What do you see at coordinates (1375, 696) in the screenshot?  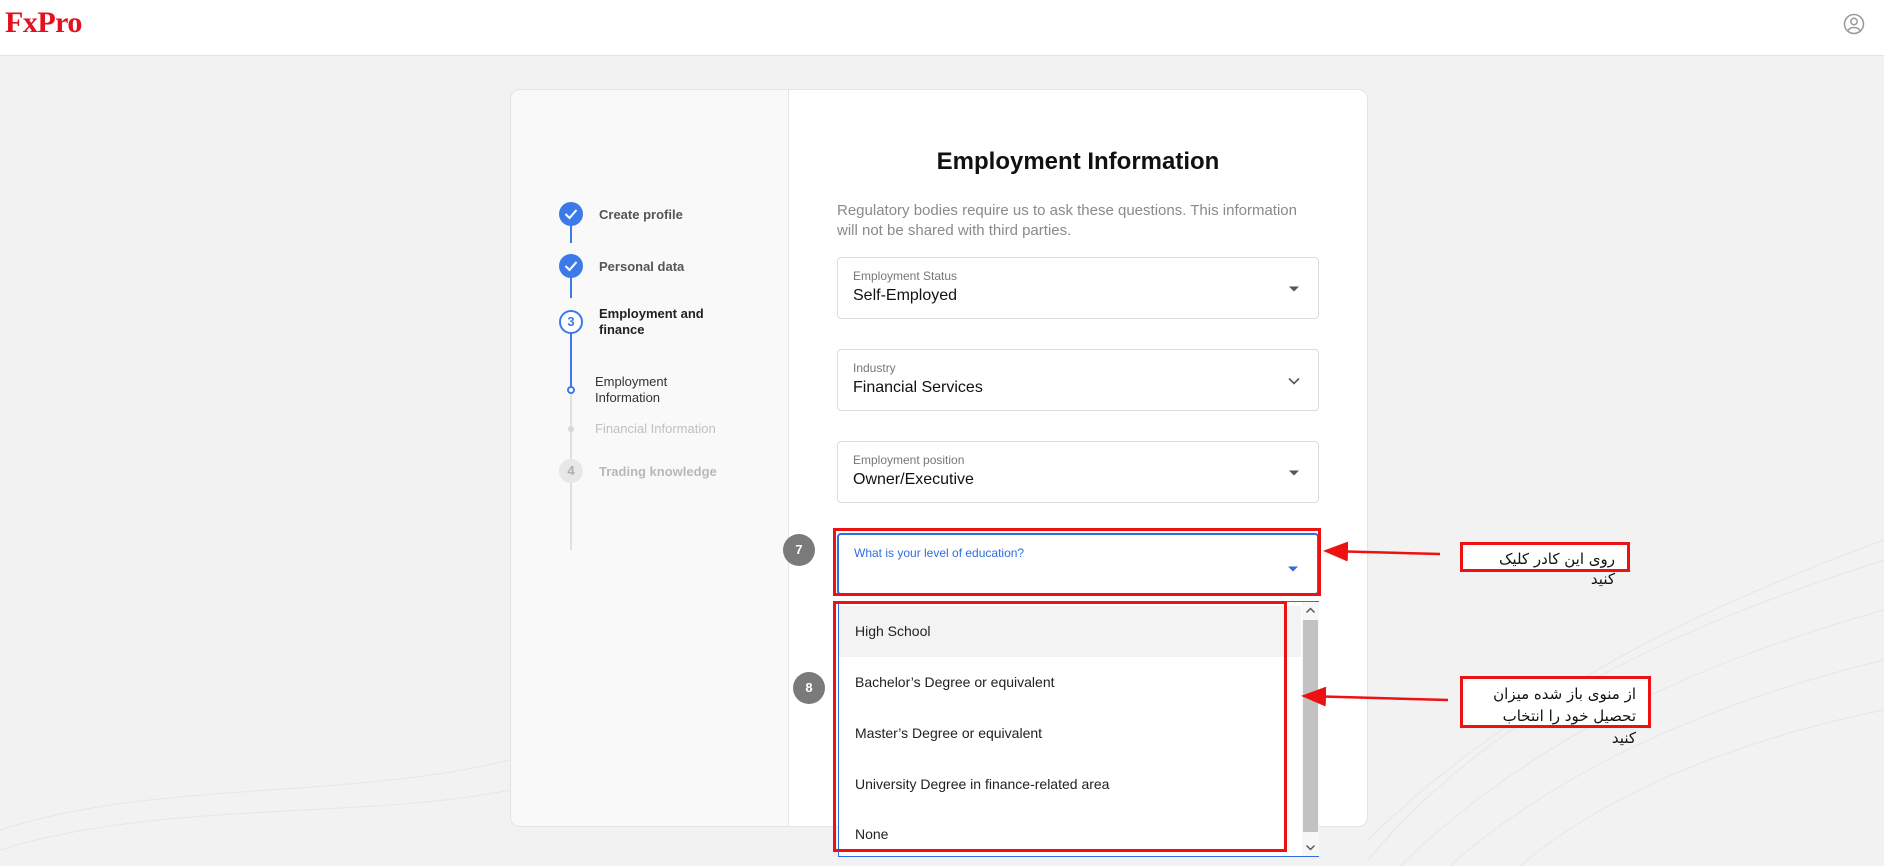 I see `arrow-to-options` at bounding box center [1375, 696].